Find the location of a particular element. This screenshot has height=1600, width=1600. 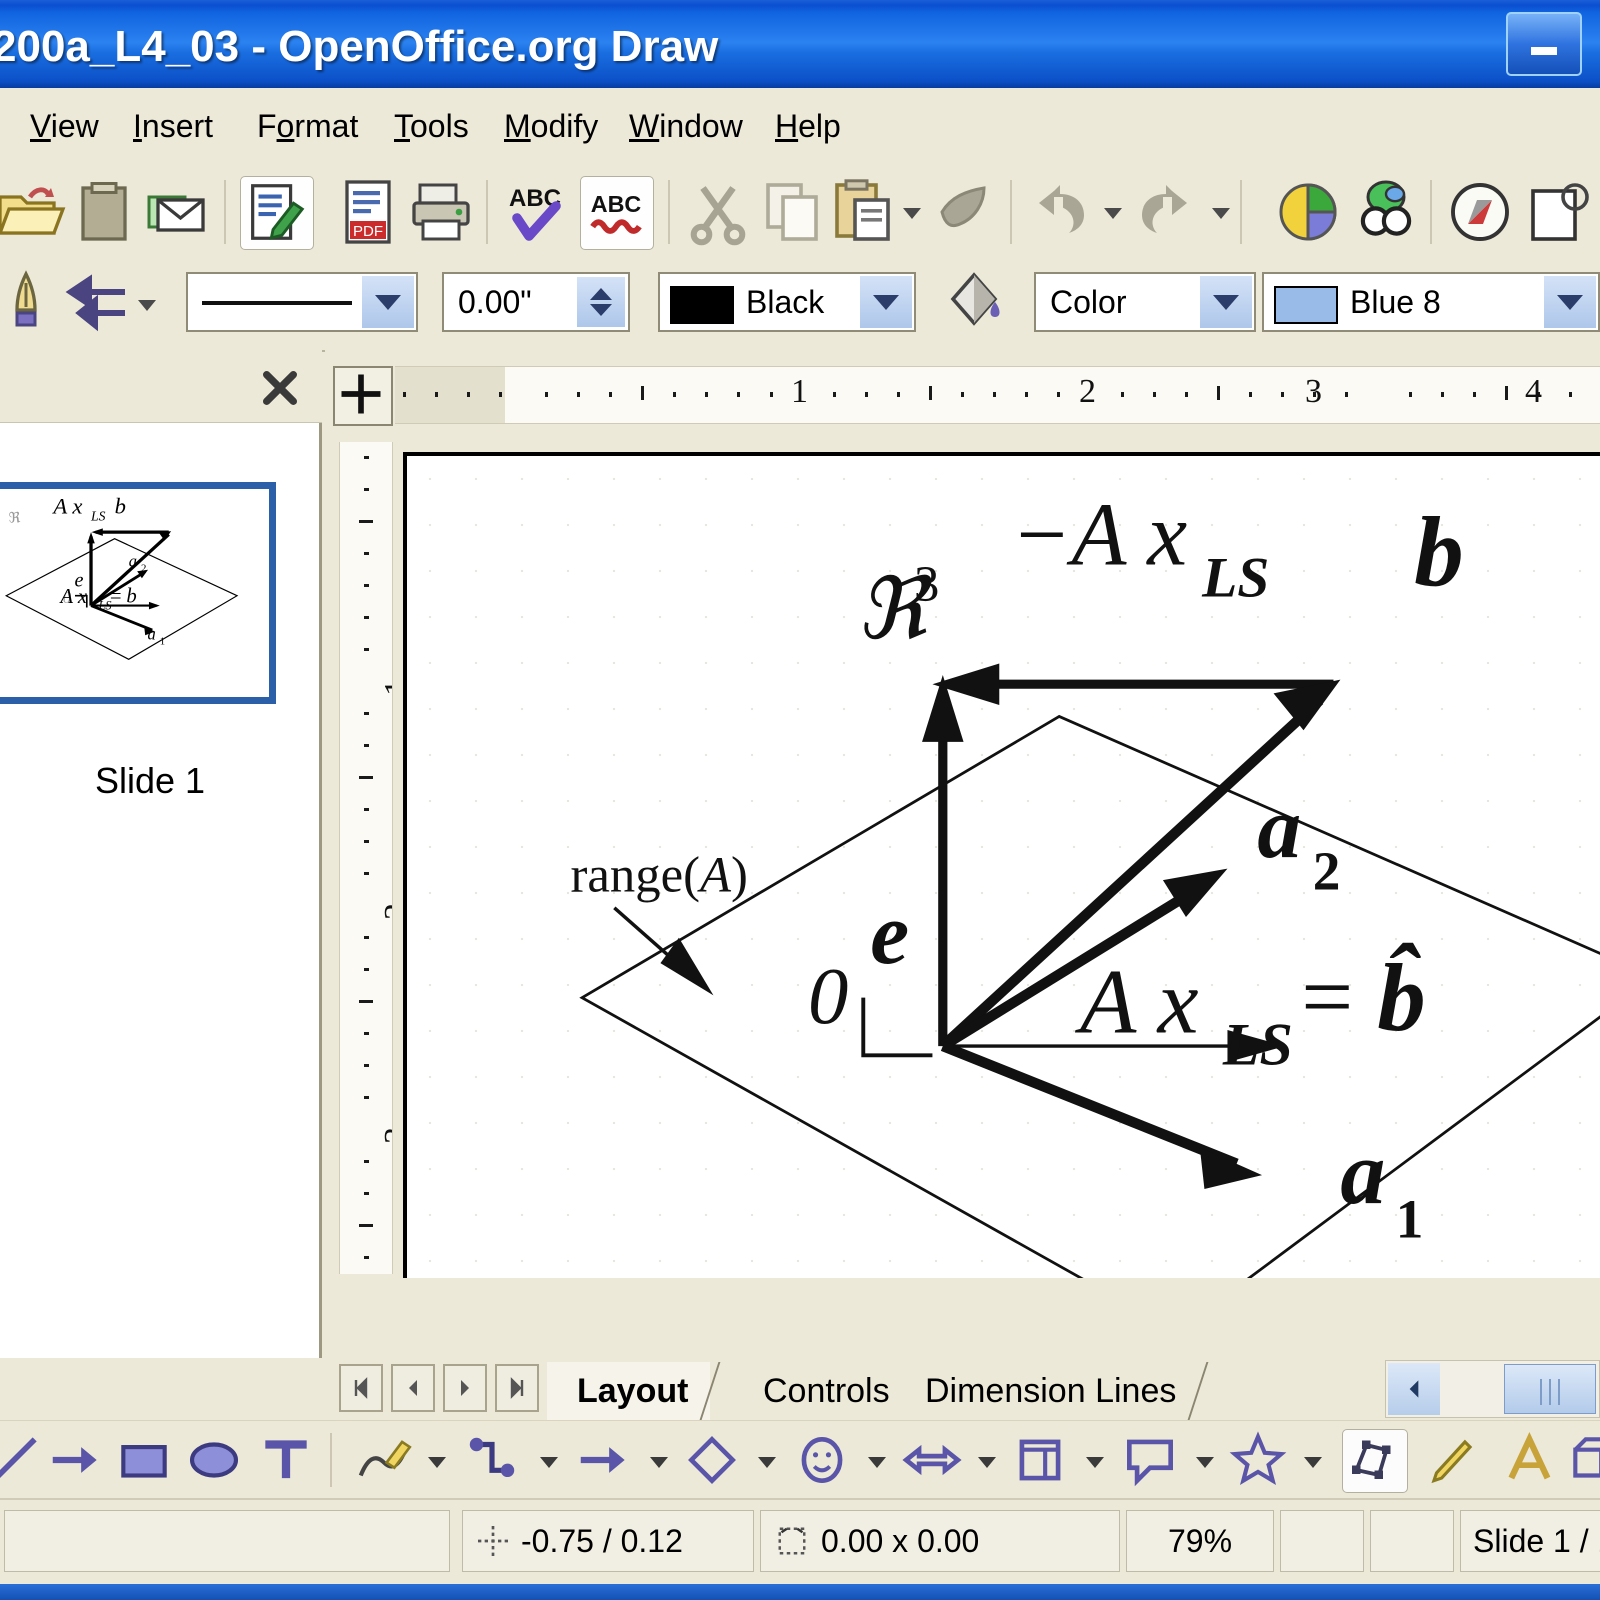

menu-item-help: Help is located at coordinates (808, 126).